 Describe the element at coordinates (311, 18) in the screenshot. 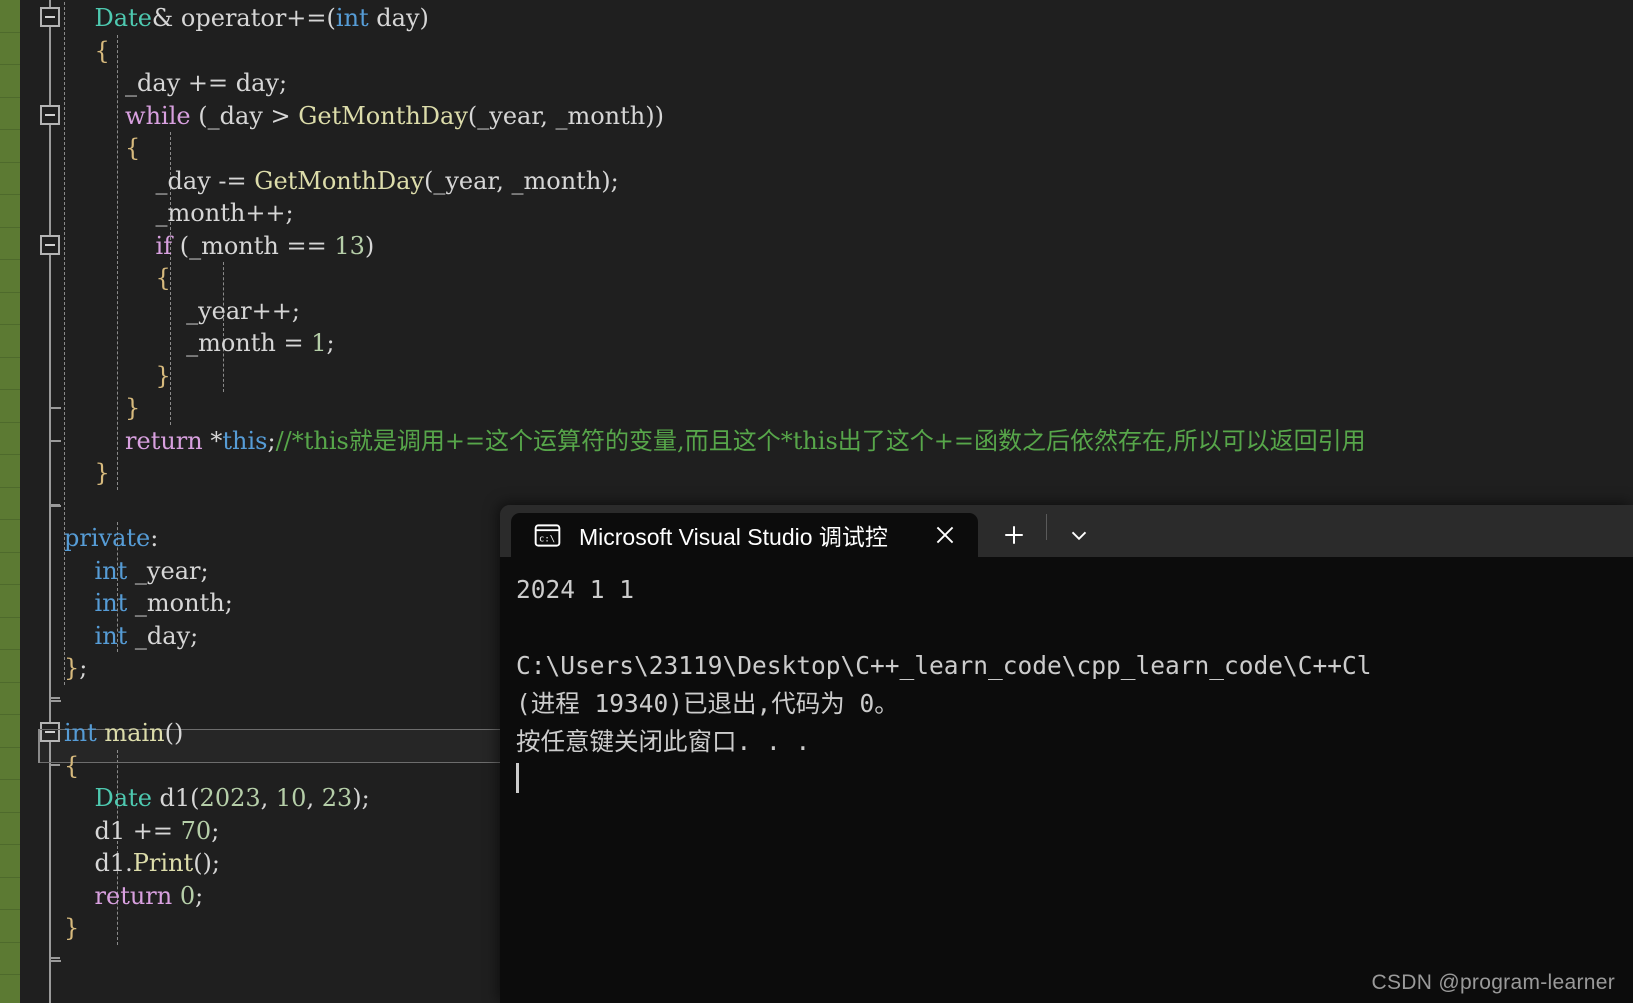

I see `code-token: +=(` at that location.